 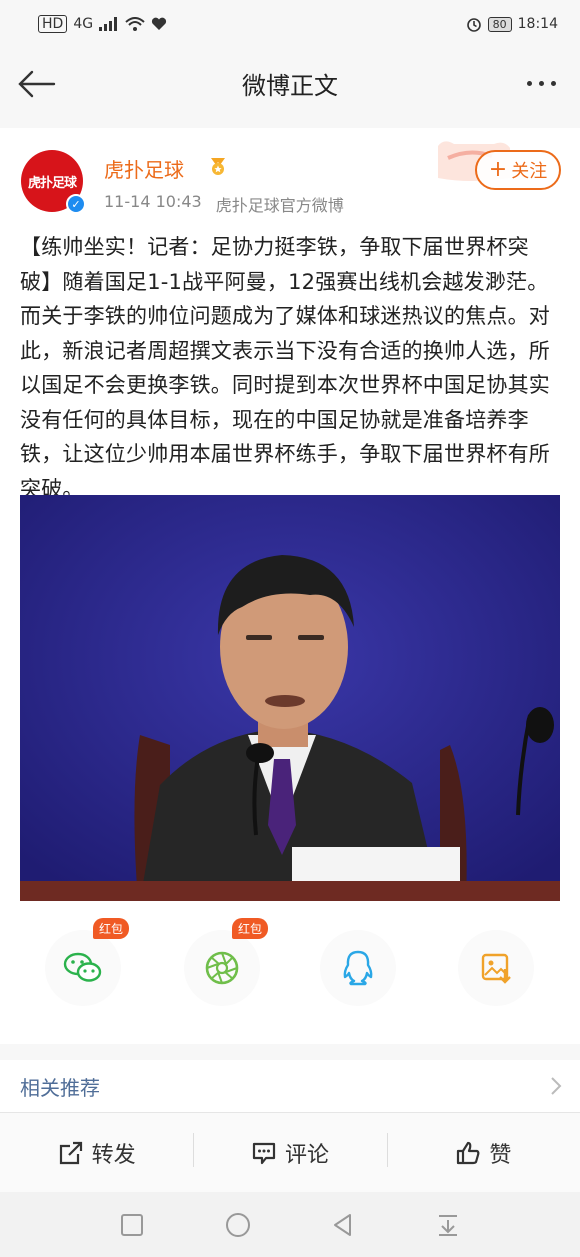 What do you see at coordinates (290, 85) in the screenshot?
I see `page-title: 微博正文` at bounding box center [290, 85].